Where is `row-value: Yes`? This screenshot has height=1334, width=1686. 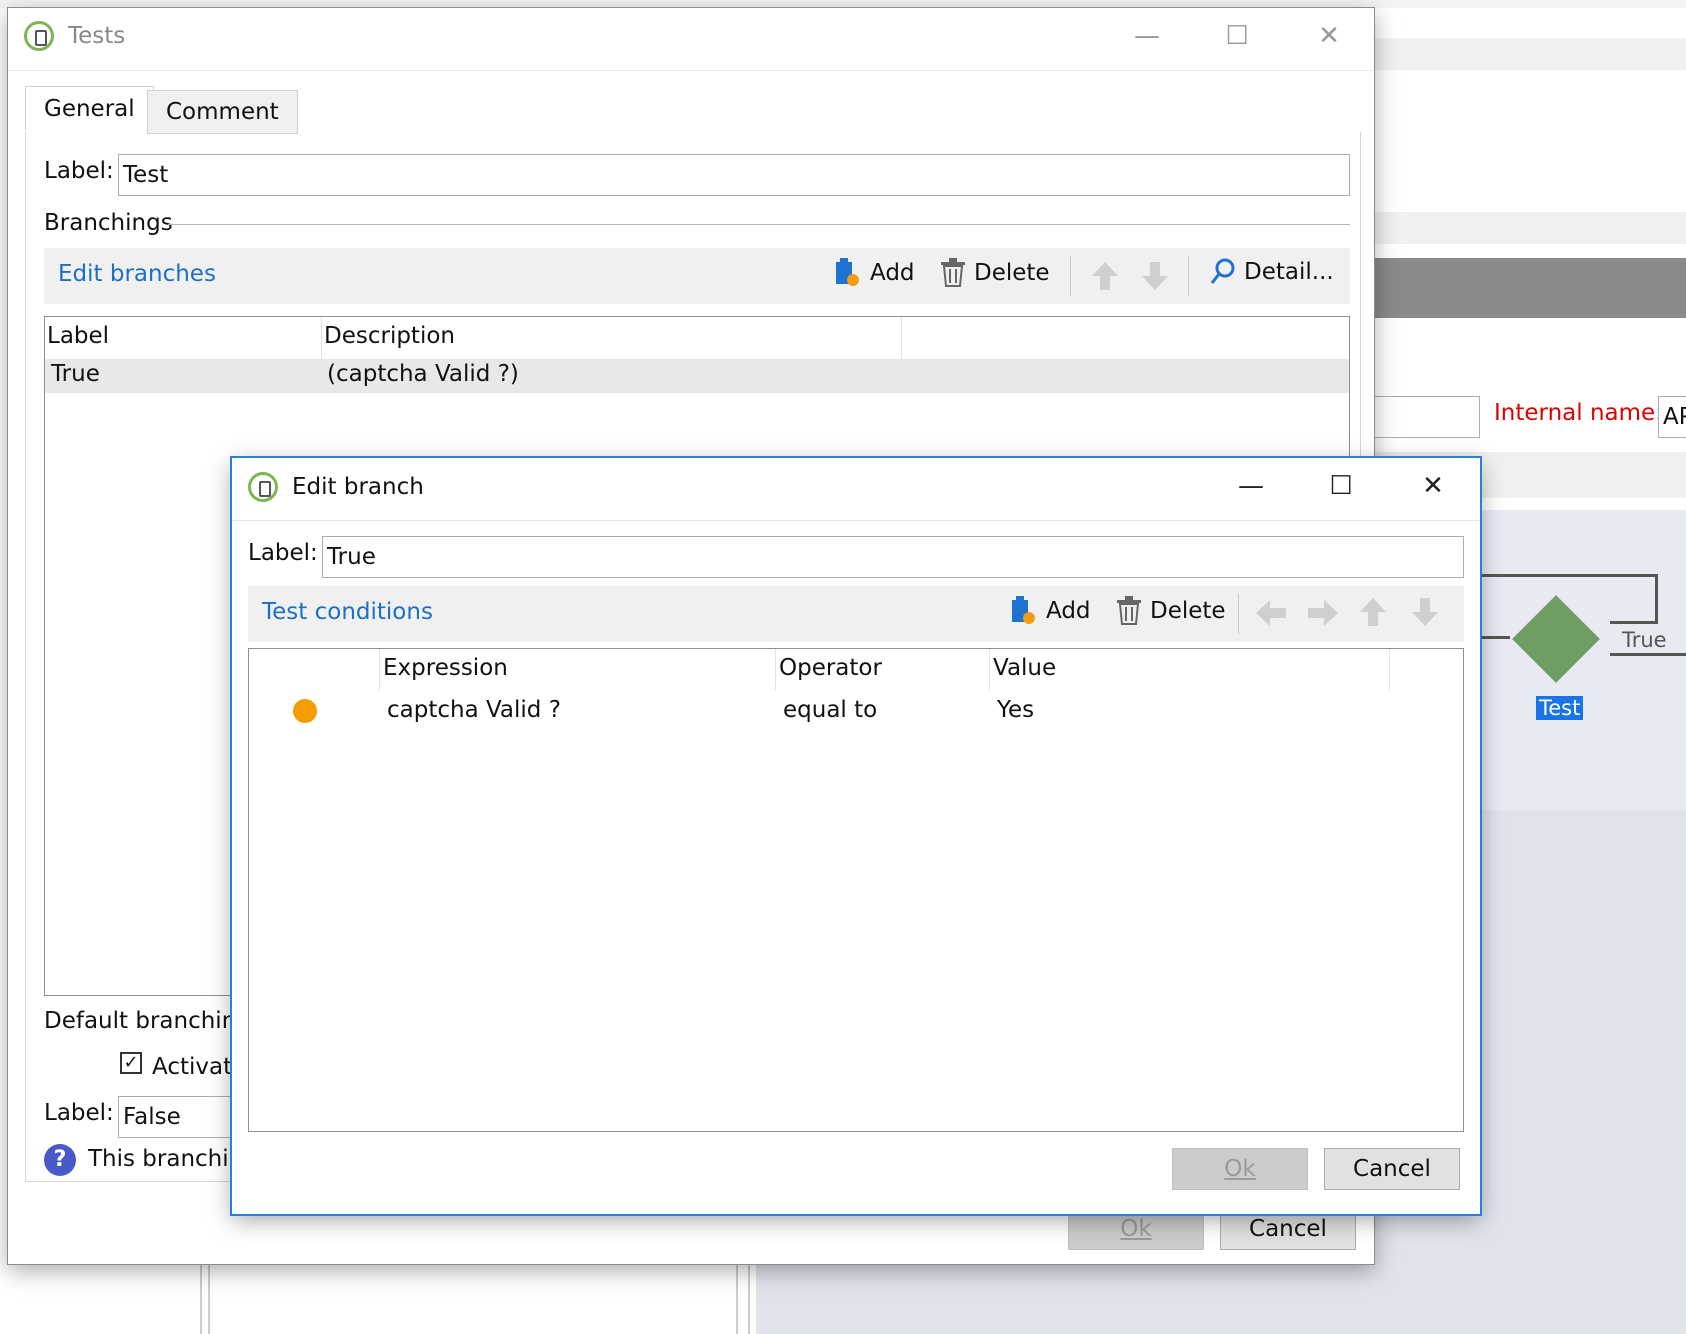
row-value: Yes is located at coordinates (1016, 710).